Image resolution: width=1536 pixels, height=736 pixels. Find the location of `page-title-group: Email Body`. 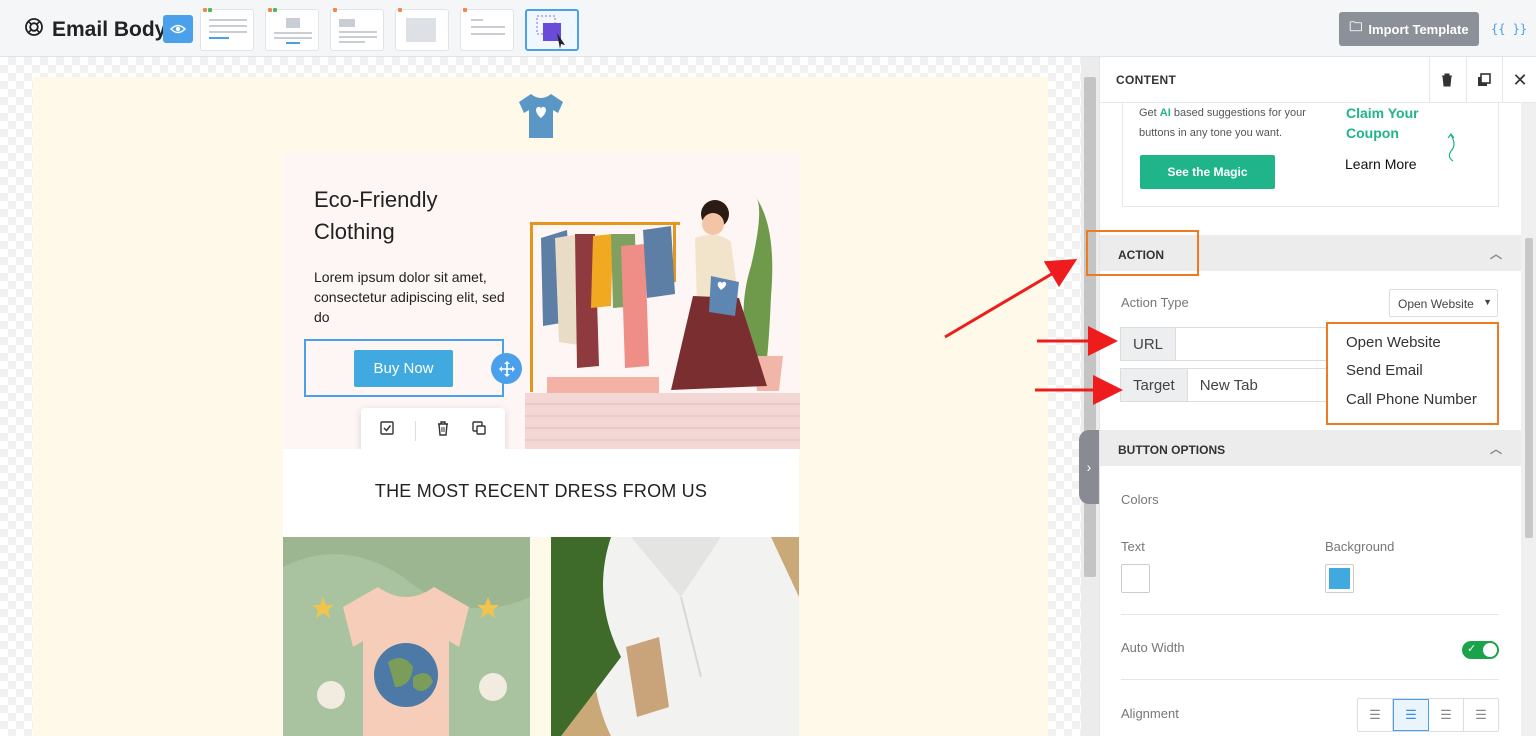

page-title-group: Email Body is located at coordinates (95, 30).